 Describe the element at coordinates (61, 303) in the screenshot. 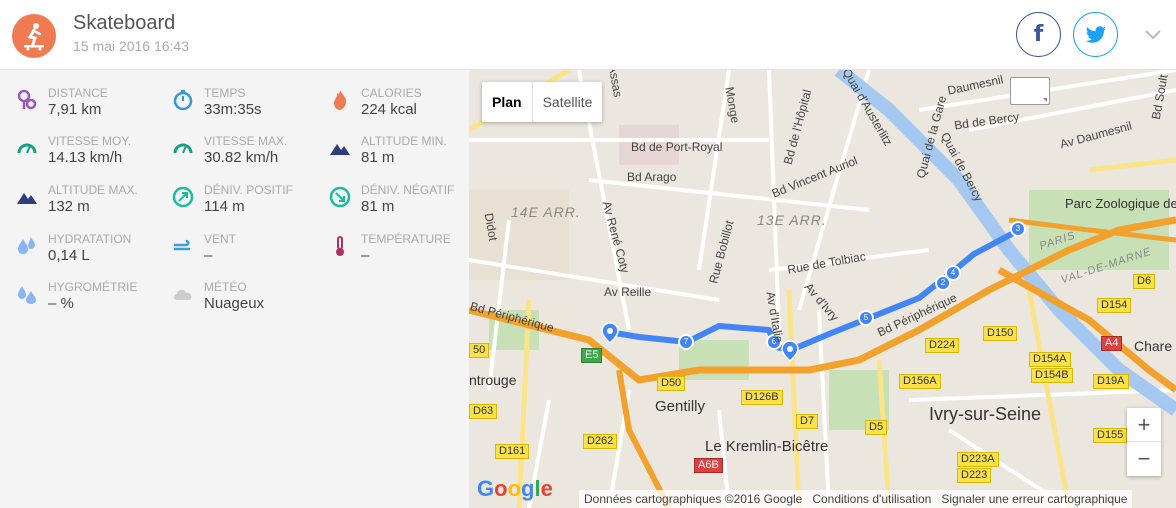

I see `stat-value: – %` at that location.